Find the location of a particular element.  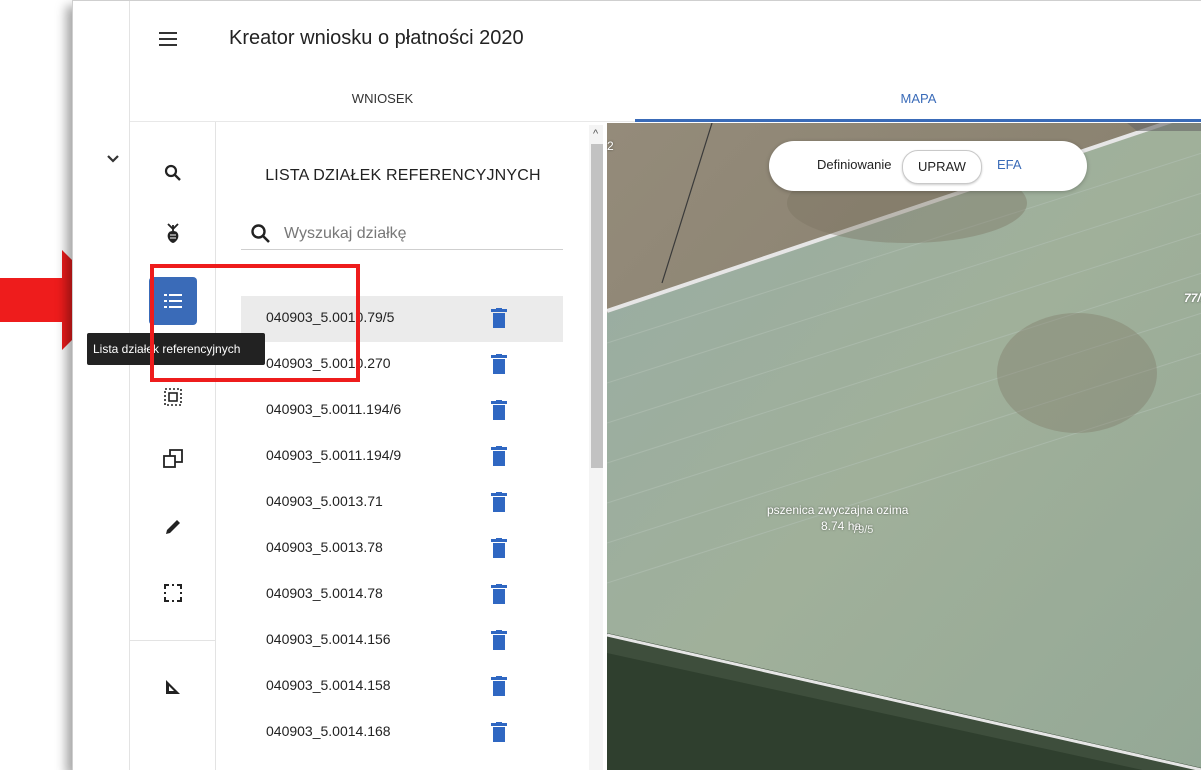

parcel-crop-label: pszenica zwyczajna ozima is located at coordinates (838, 510).